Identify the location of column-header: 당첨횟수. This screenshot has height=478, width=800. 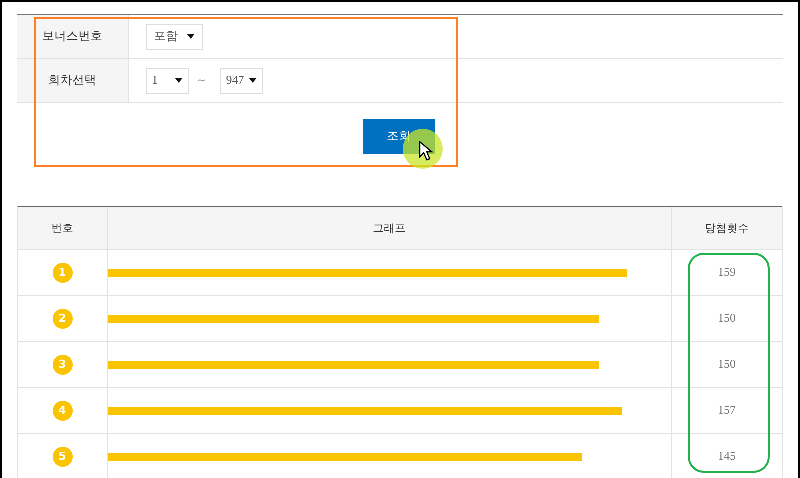
(726, 228).